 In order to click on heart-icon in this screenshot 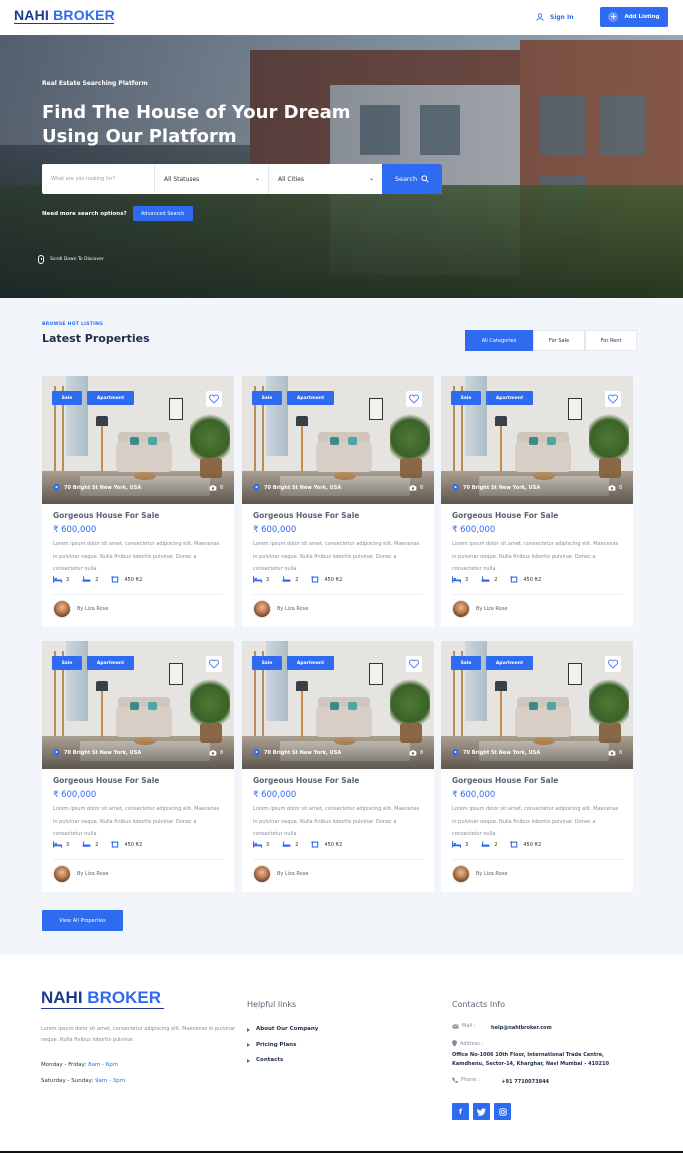, I will do `click(613, 664)`.